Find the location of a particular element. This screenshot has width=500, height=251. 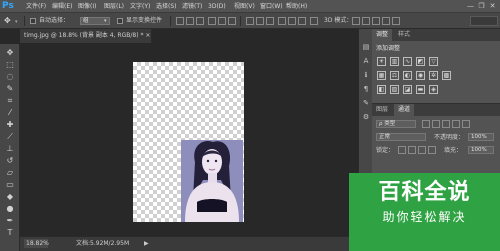

menu-type: 文字(Y) is located at coordinates (143, 6).